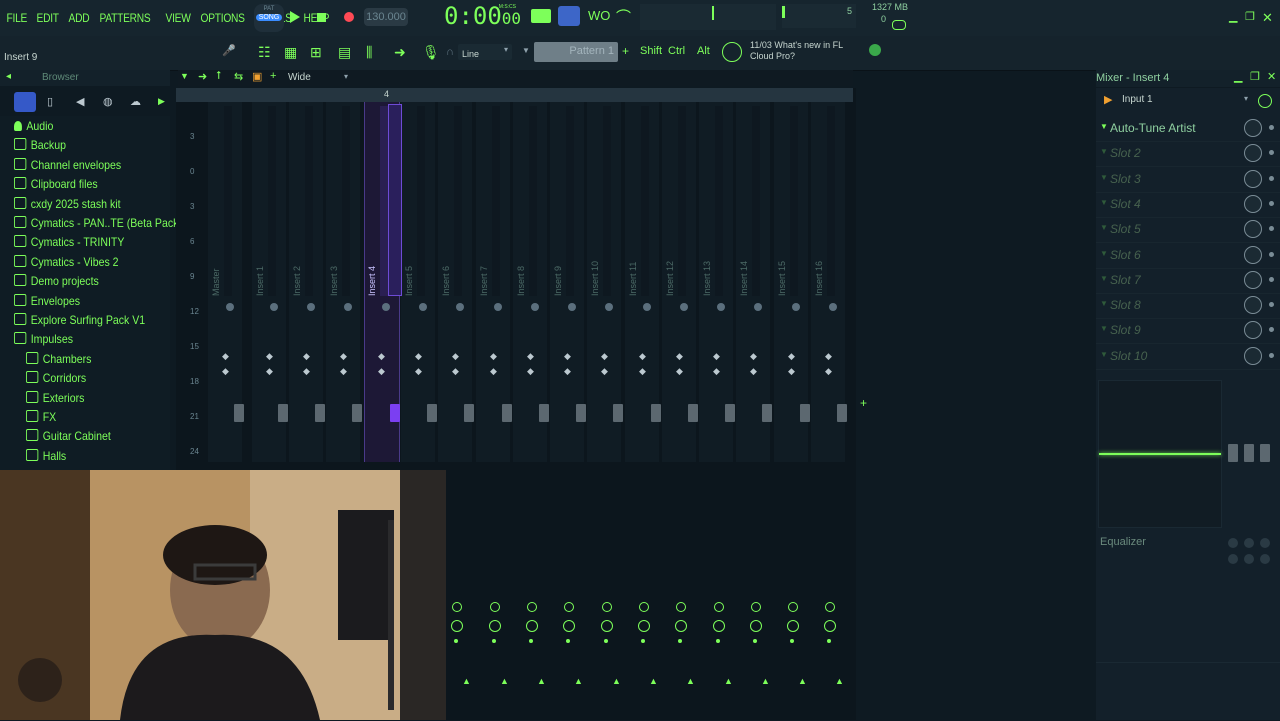 The image size is (1280, 721). I want to click on online-status-icon, so click(875, 50).